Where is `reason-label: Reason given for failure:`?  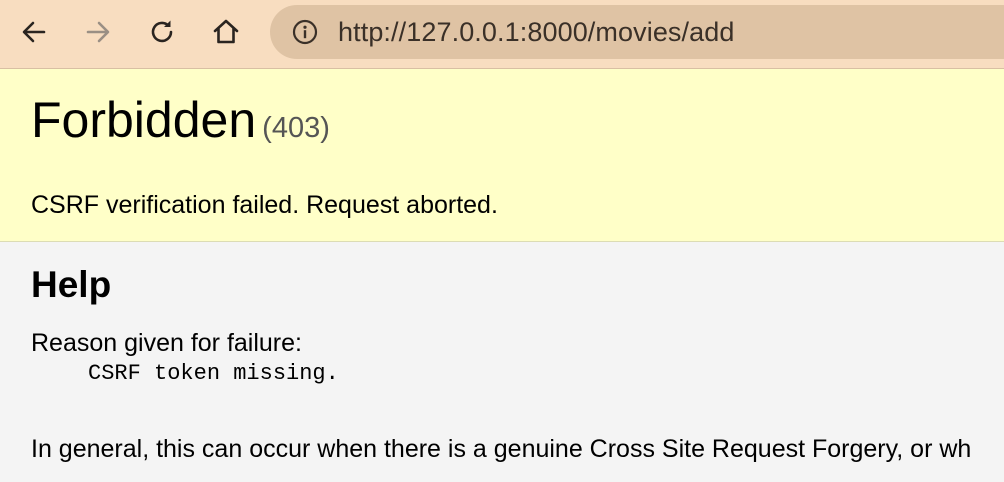 reason-label: Reason given for failure: is located at coordinates (166, 343).